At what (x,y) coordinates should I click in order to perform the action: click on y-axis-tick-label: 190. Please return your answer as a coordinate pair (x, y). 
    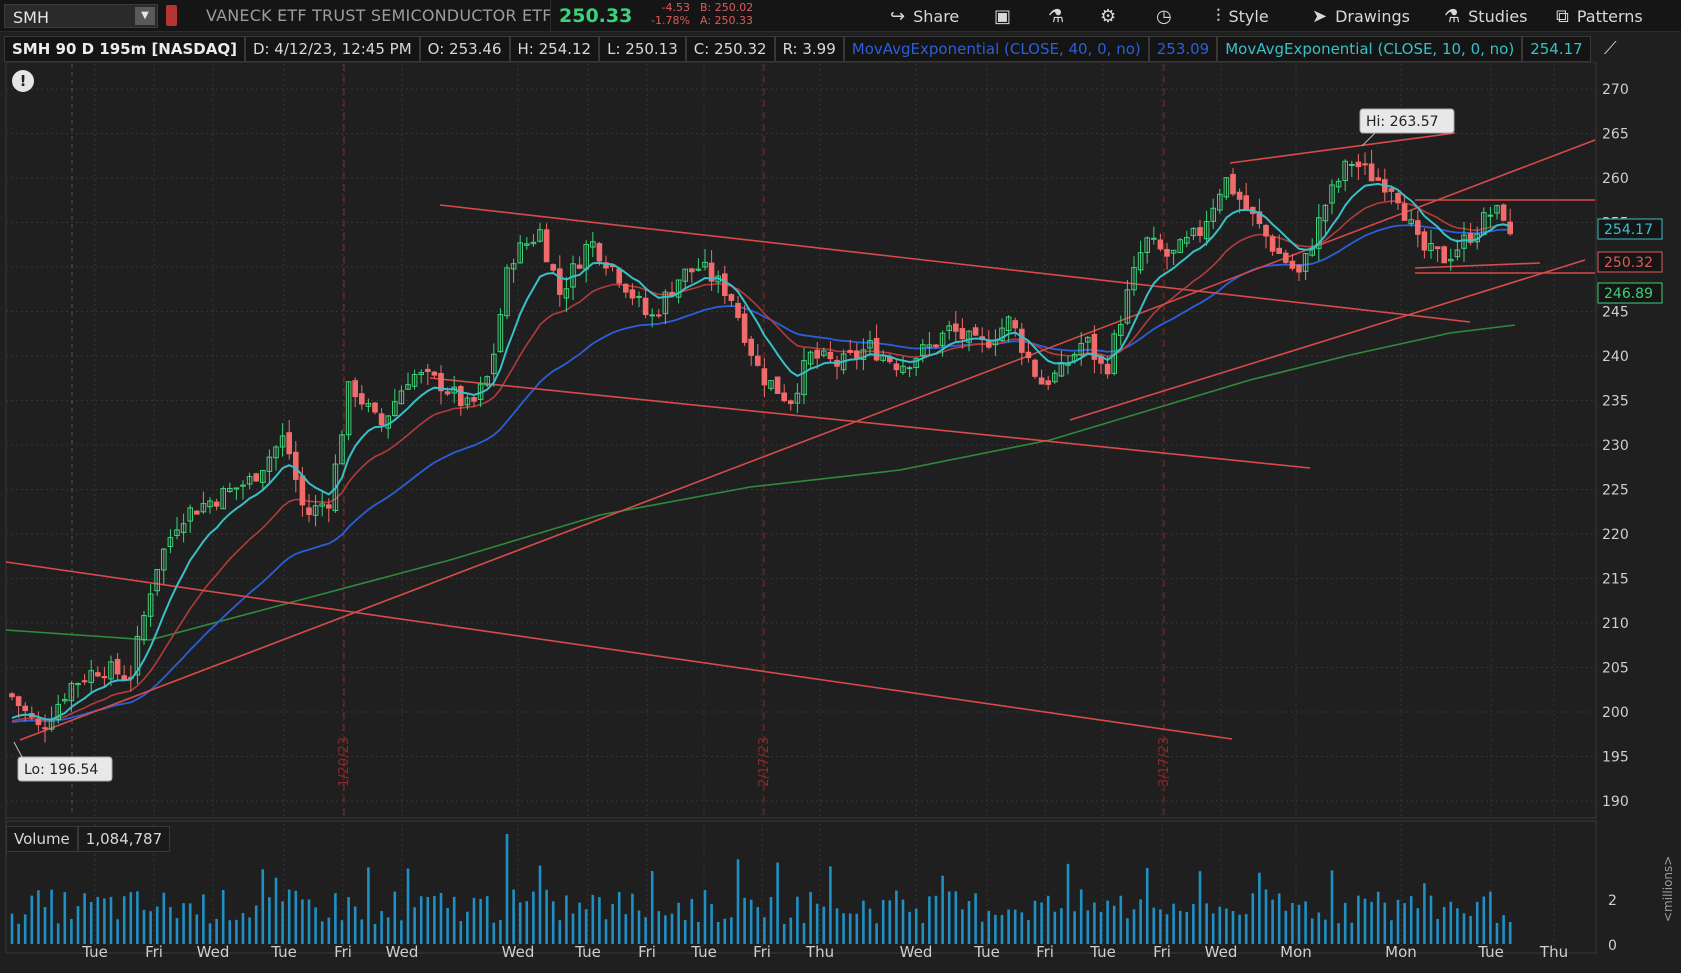
    Looking at the image, I should click on (1615, 802).